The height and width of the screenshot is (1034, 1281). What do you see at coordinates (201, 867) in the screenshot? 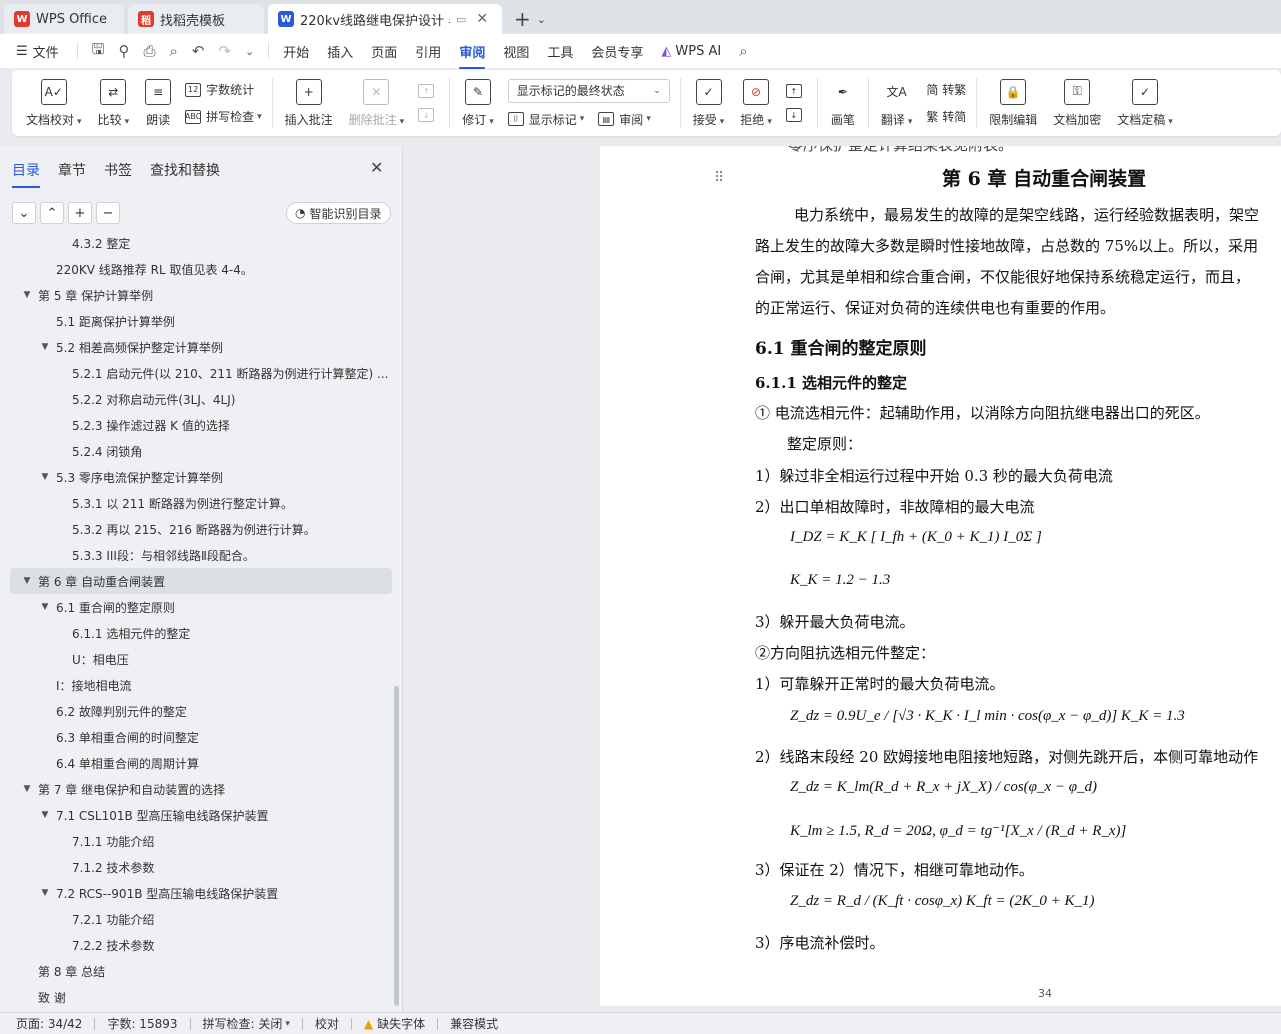
I see `toc-item: 7.1.2 技术参数` at bounding box center [201, 867].